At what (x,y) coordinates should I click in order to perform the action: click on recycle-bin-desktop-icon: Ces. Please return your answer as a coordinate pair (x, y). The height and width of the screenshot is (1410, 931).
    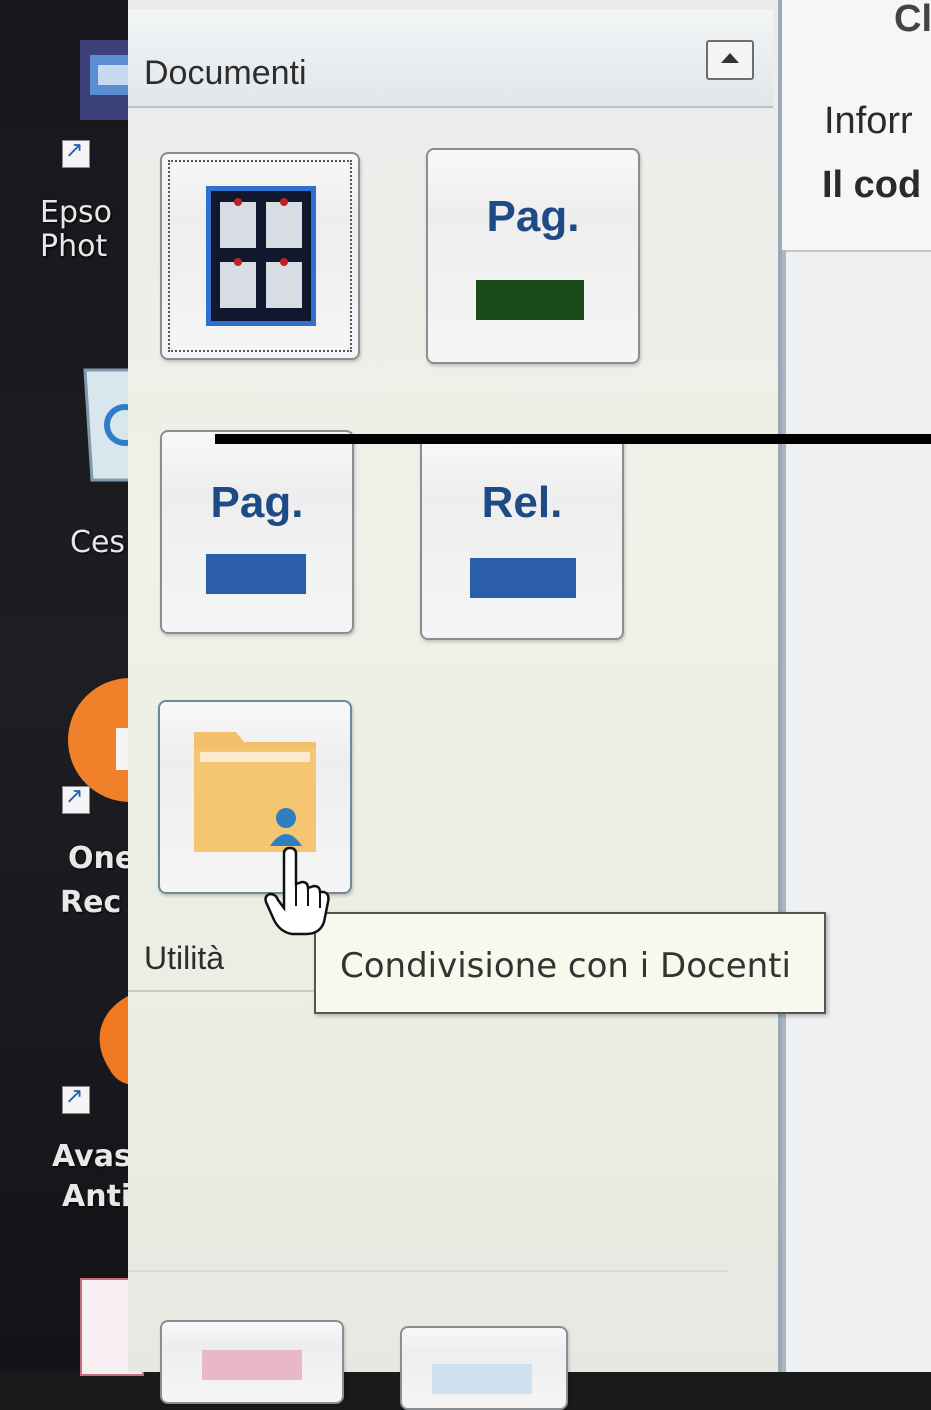
    Looking at the image, I should click on (93, 465).